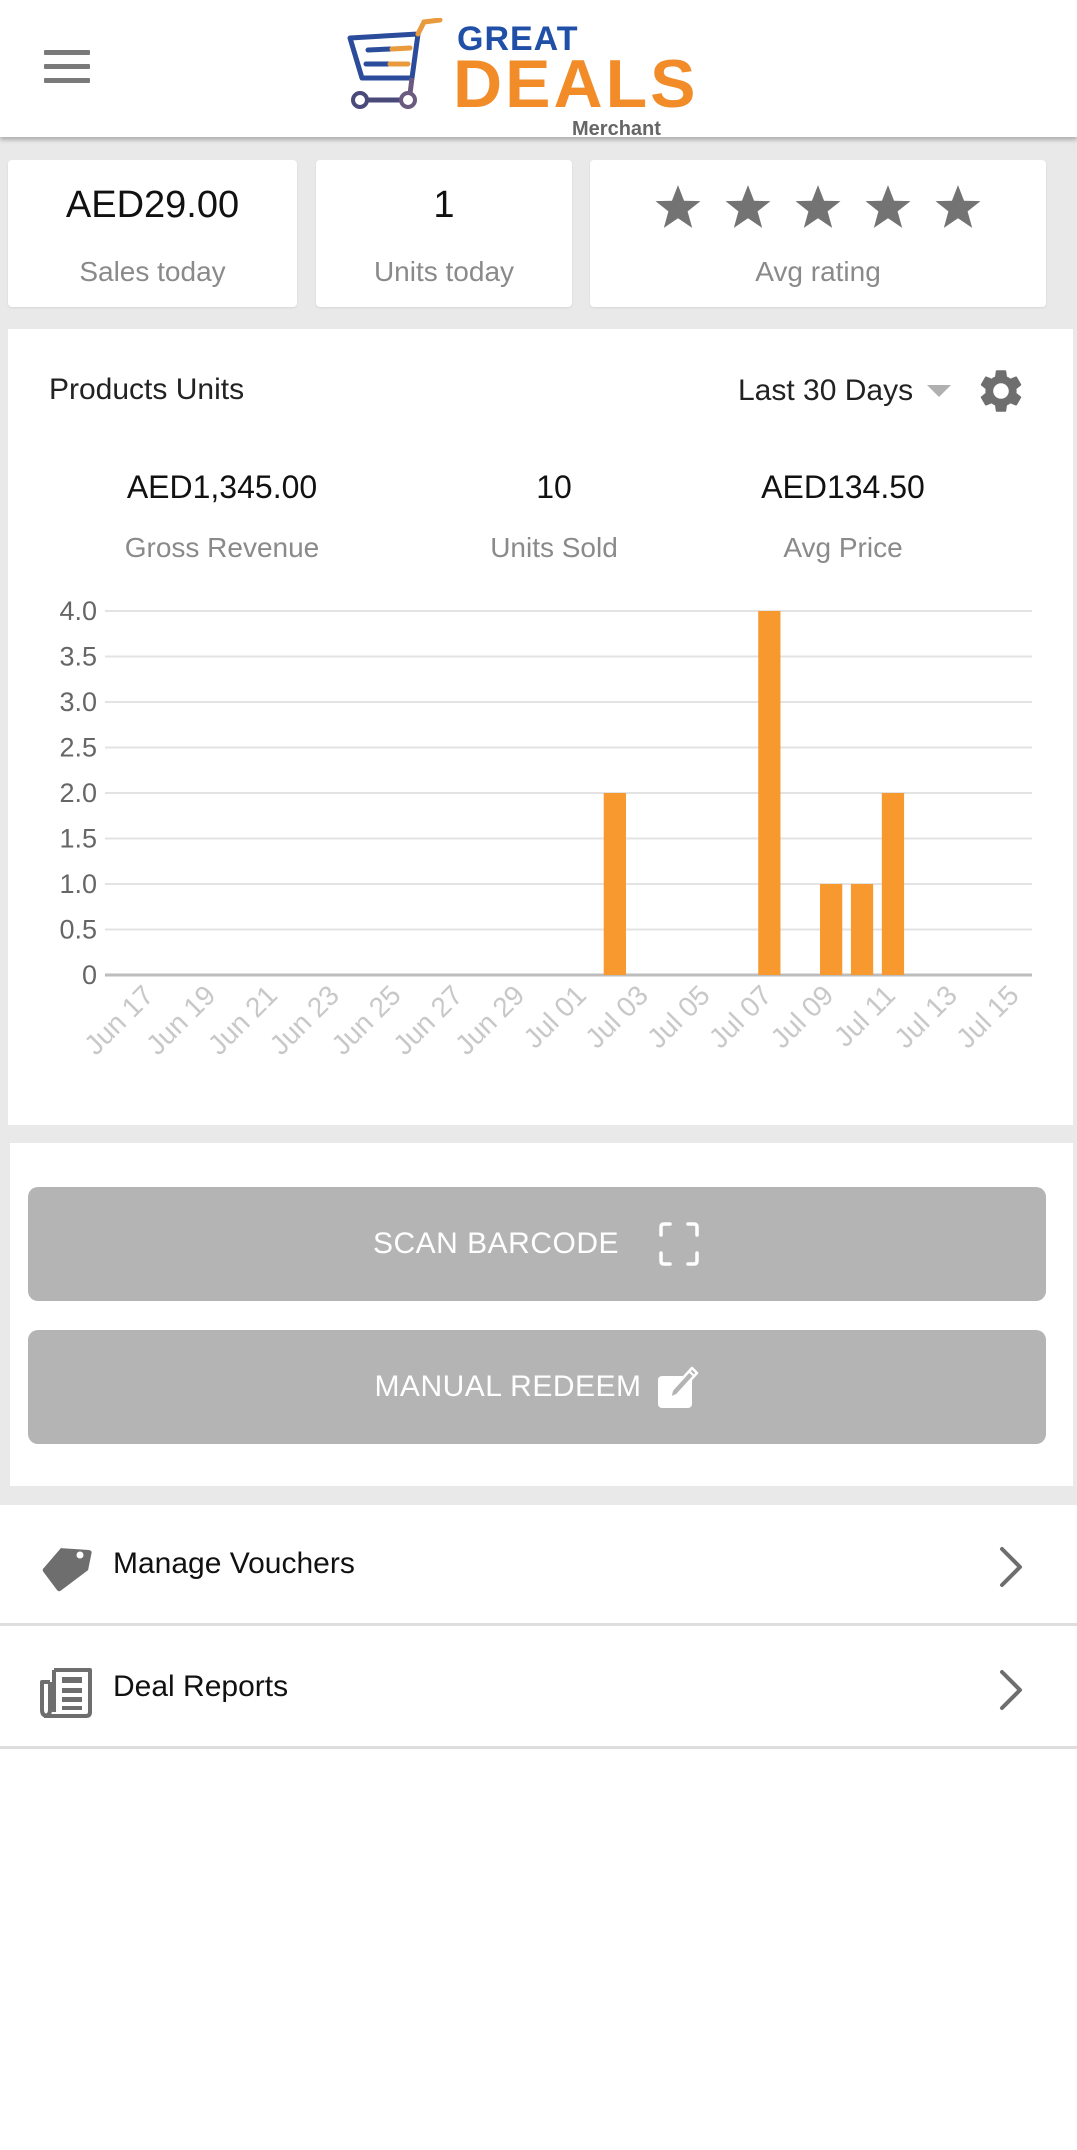 Image resolution: width=1077 pixels, height=2150 pixels. Describe the element at coordinates (89, 975) in the screenshot. I see `y-tick-label: 0` at that location.